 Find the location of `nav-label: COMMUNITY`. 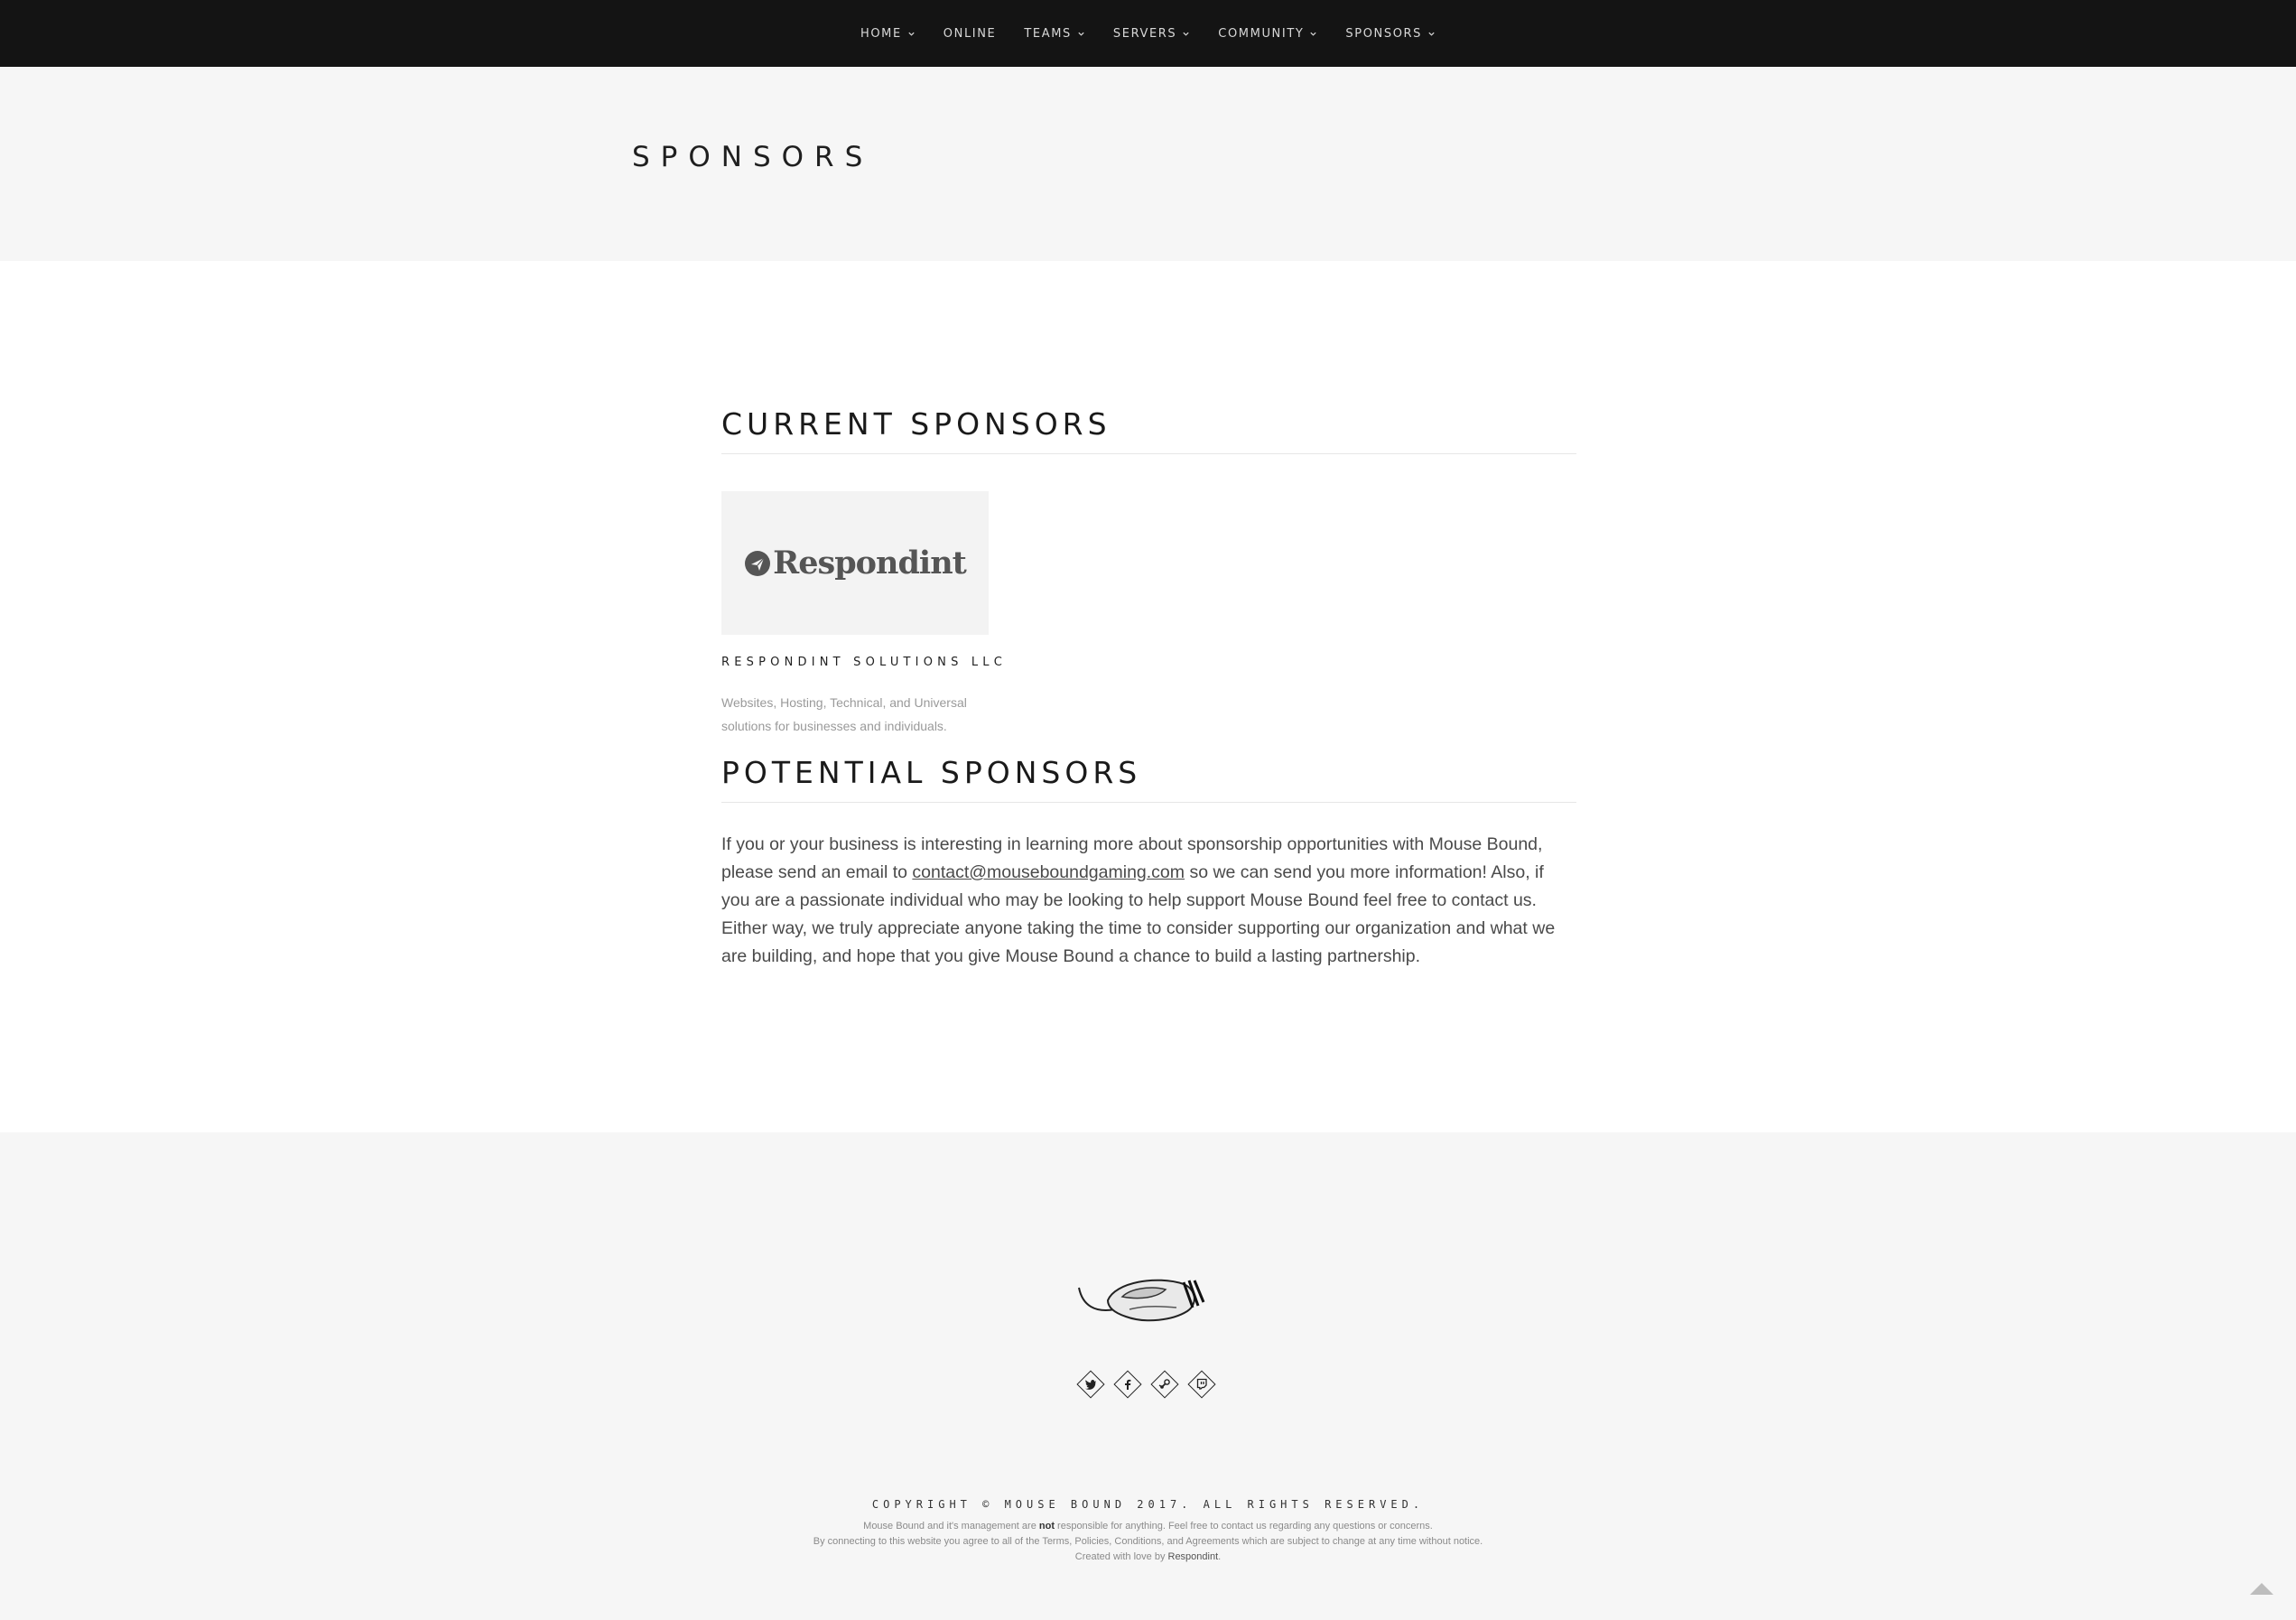

nav-label: COMMUNITY is located at coordinates (1261, 33).